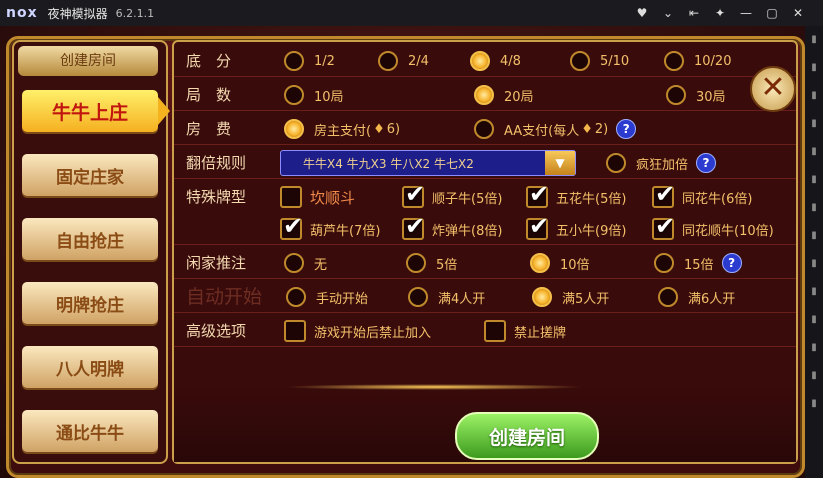 The height and width of the screenshot is (478, 823). What do you see at coordinates (305, 263) in the screenshot?
I see `radio-option: 无` at bounding box center [305, 263].